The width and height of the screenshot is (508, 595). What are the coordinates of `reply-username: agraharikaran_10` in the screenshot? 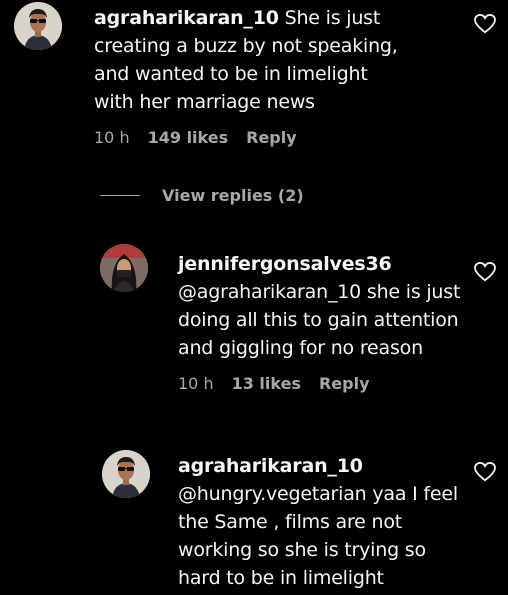 It's located at (270, 466).